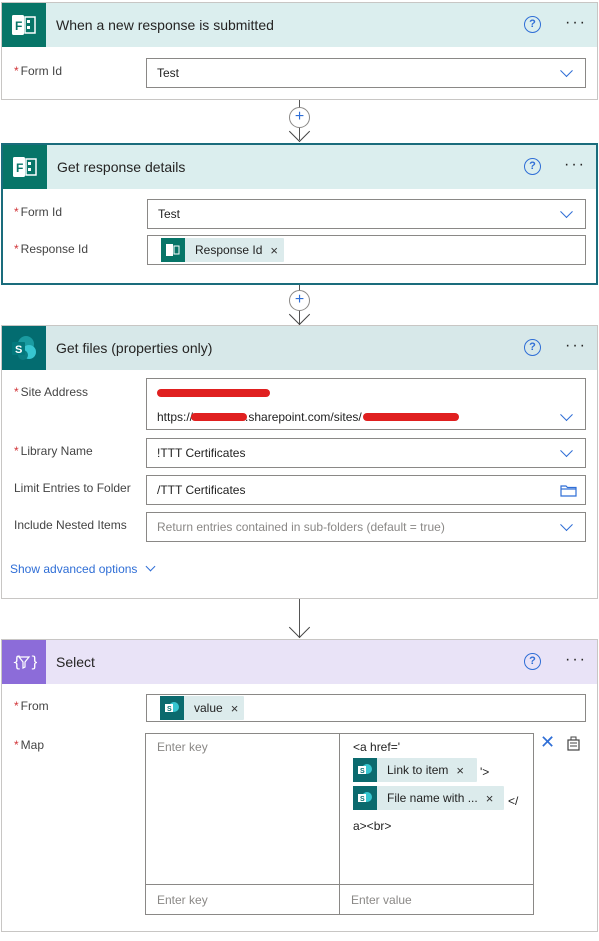 This screenshot has width=599, height=941. What do you see at coordinates (165, 25) in the screenshot?
I see `trigger-title: When a new response is submitted` at bounding box center [165, 25].